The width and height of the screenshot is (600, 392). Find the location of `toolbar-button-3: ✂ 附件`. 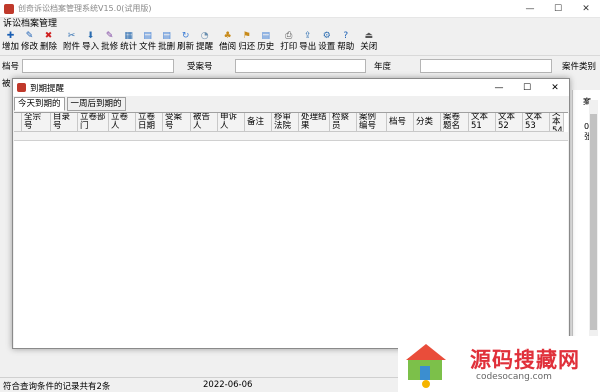

toolbar-button-3: ✂ 附件 is located at coordinates (71, 42).